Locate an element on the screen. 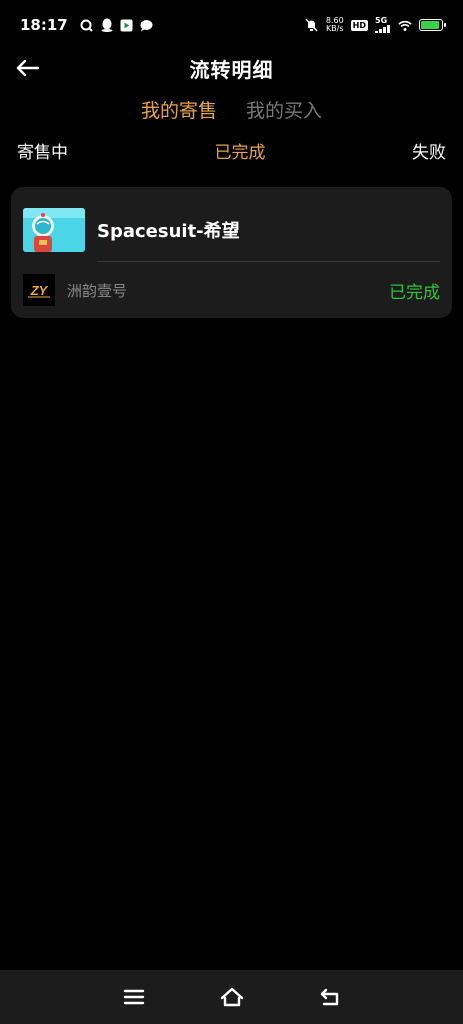 The height and width of the screenshot is (1024, 463). home-icon is located at coordinates (231, 997).